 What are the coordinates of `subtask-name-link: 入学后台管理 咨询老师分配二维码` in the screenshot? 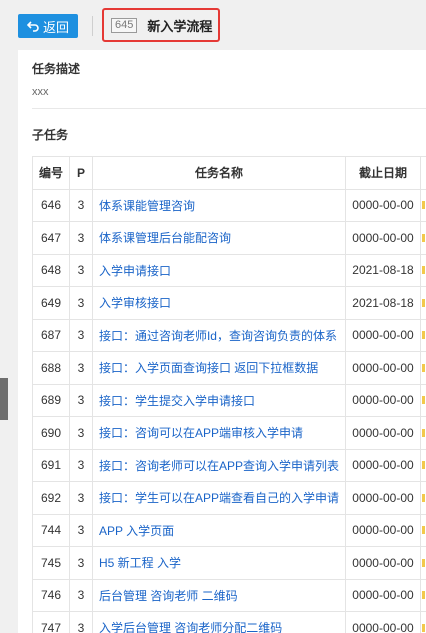 It's located at (218, 622).